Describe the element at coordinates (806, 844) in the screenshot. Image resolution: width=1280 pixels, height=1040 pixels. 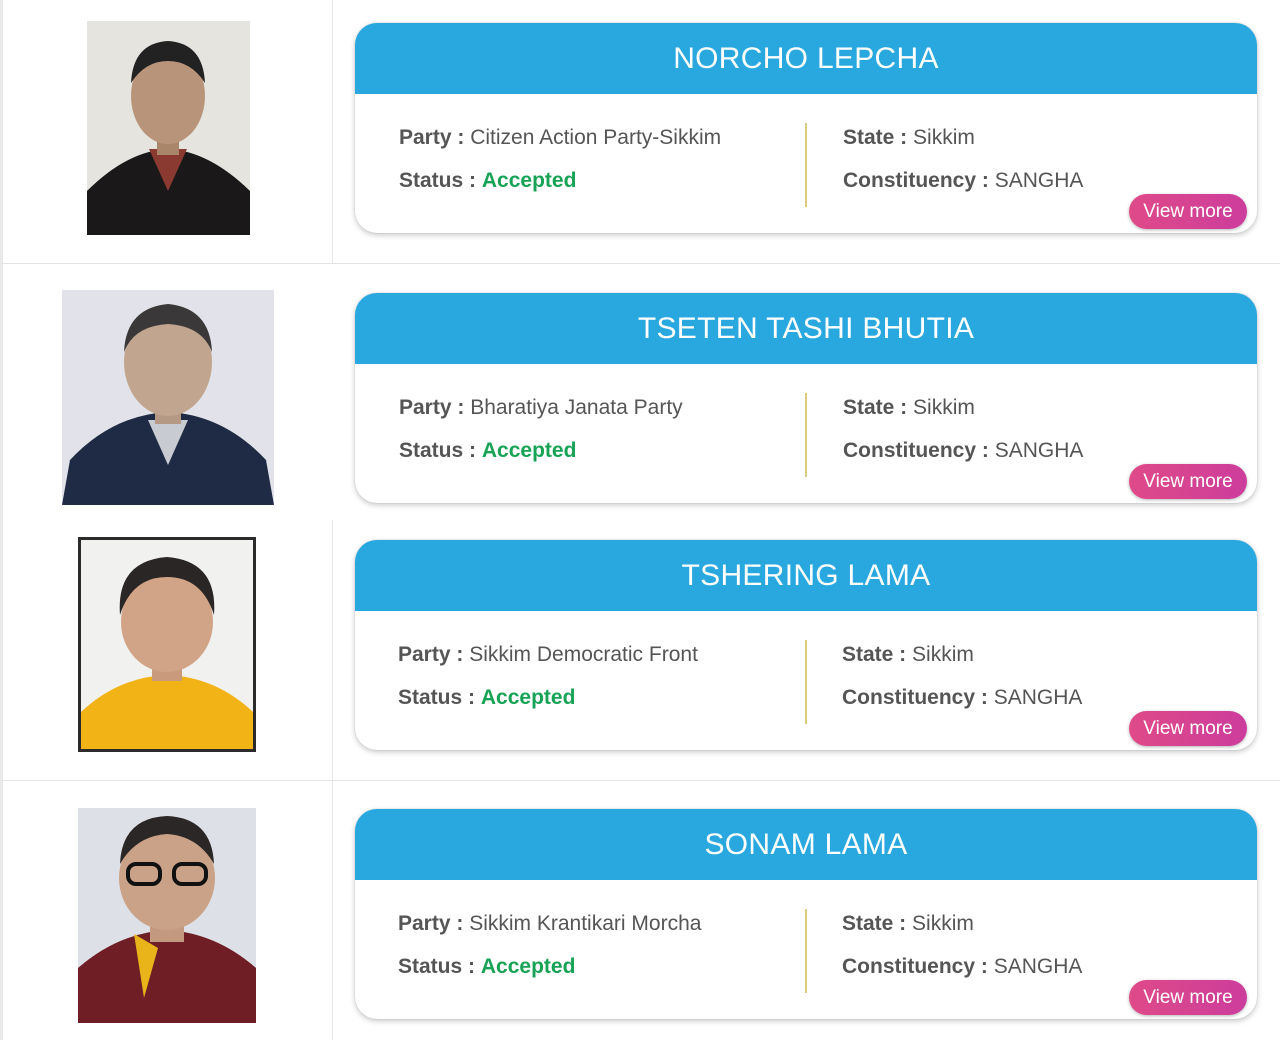
I see `candidate-name: SONAM LAMA` at that location.